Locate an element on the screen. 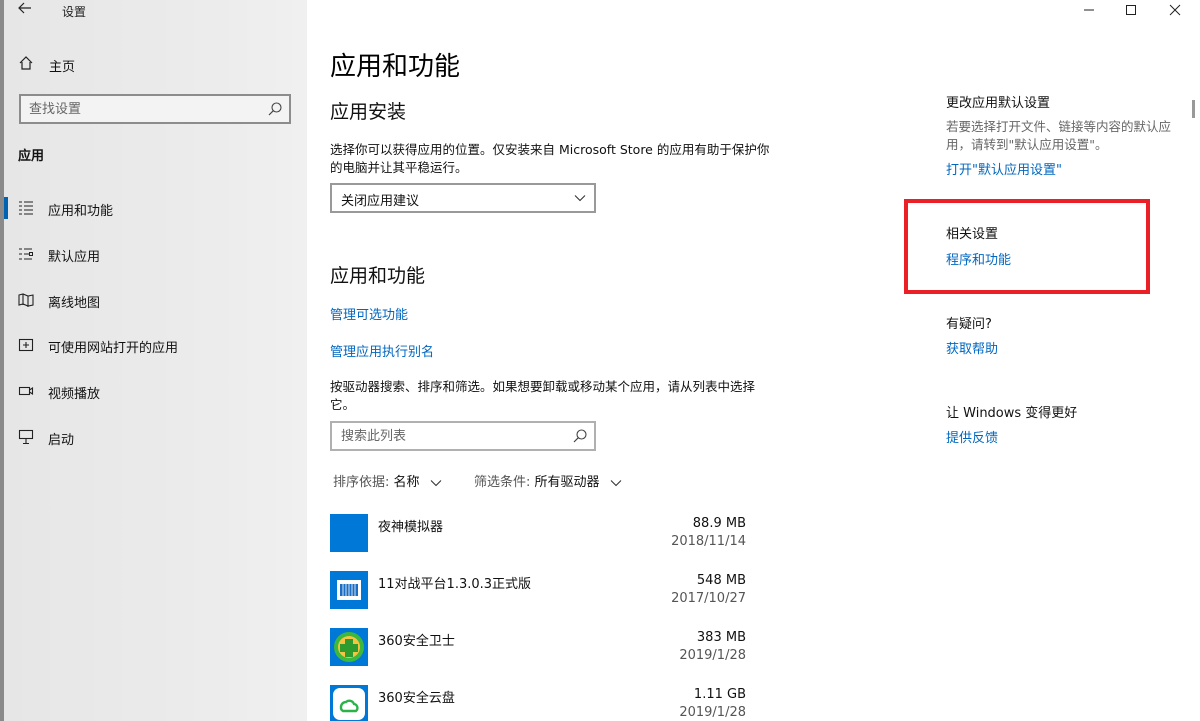 The height and width of the screenshot is (721, 1200). sidebar-home: 主页 is located at coordinates (153, 64).